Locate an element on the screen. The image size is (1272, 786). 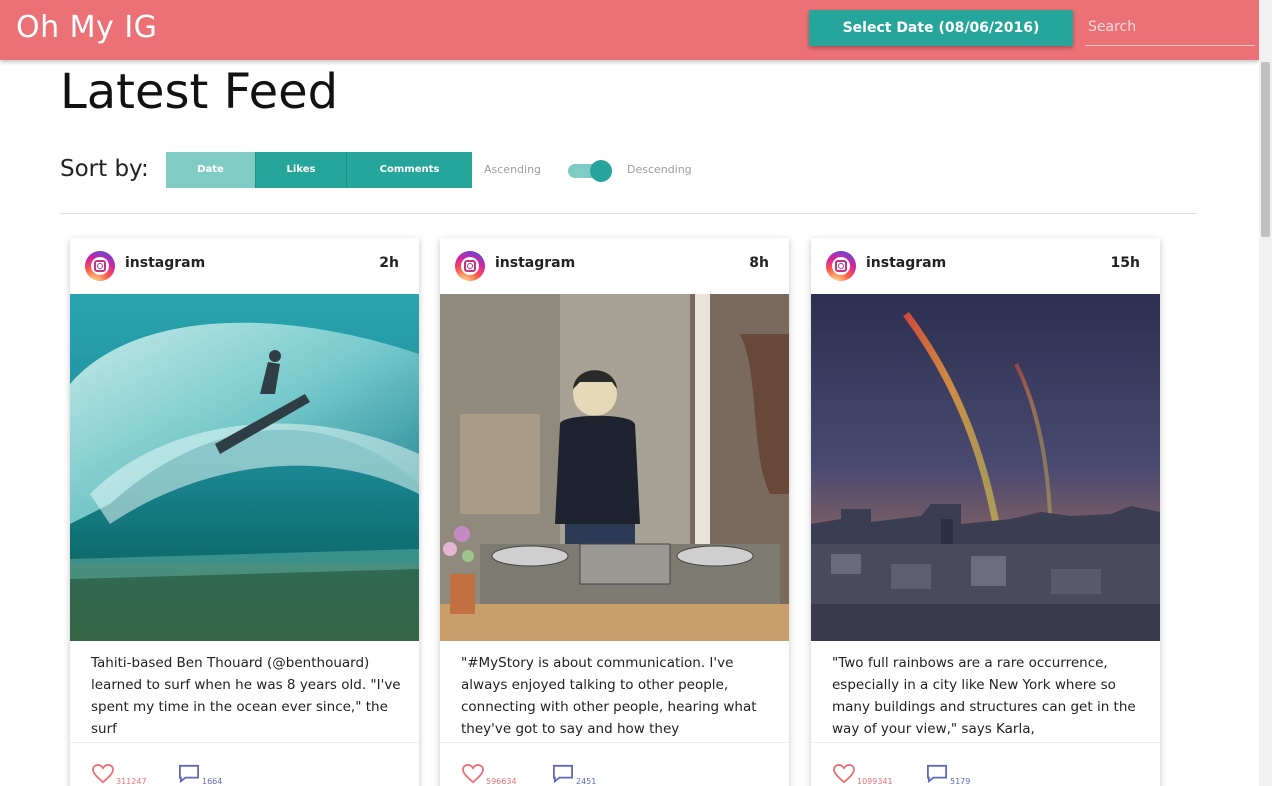
post-header: instagram 2h is located at coordinates (244, 266).